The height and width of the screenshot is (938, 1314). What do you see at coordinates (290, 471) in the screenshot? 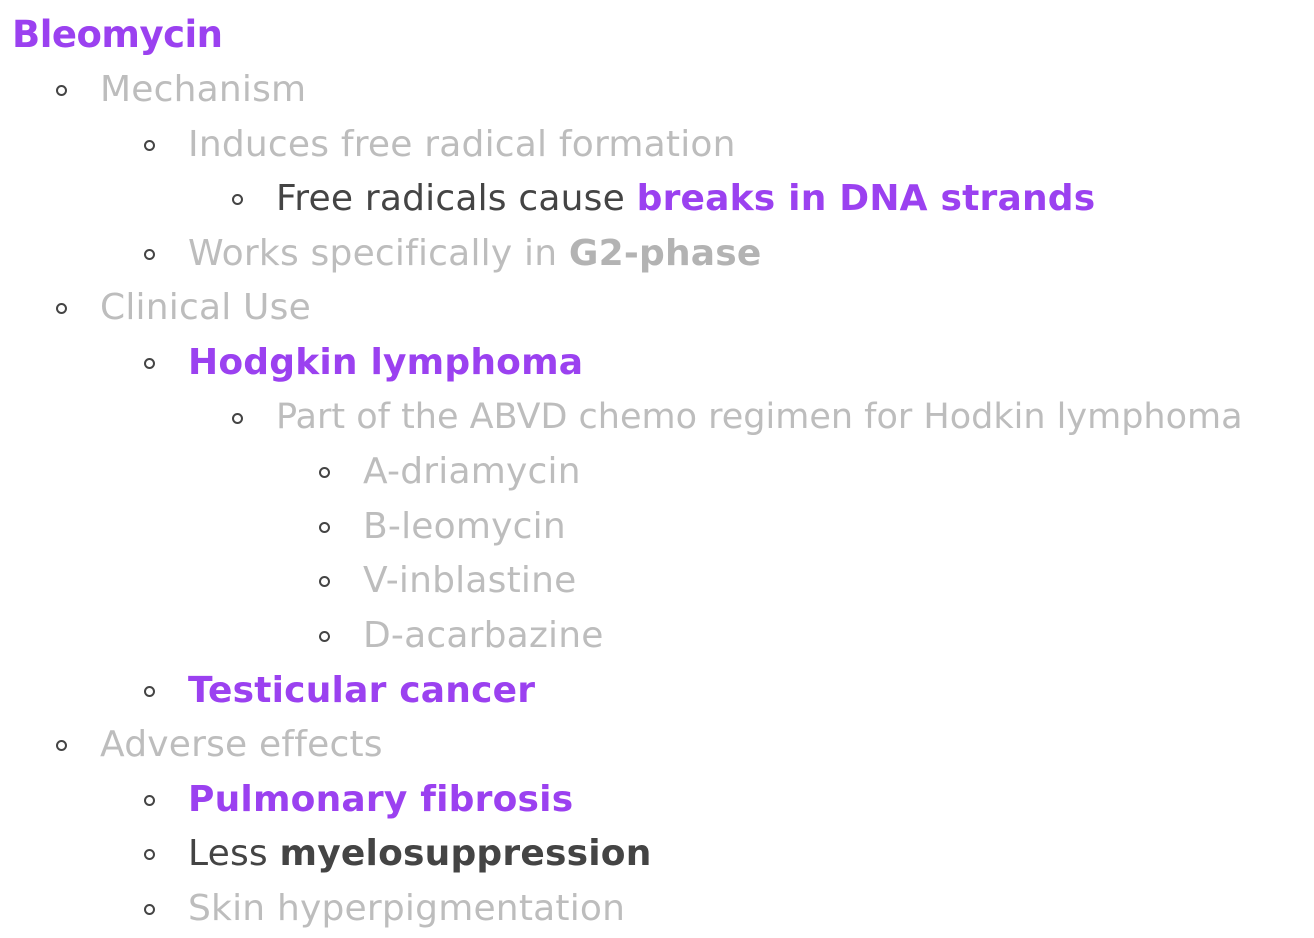
I see `list-item-a: A-driamycin` at bounding box center [290, 471].